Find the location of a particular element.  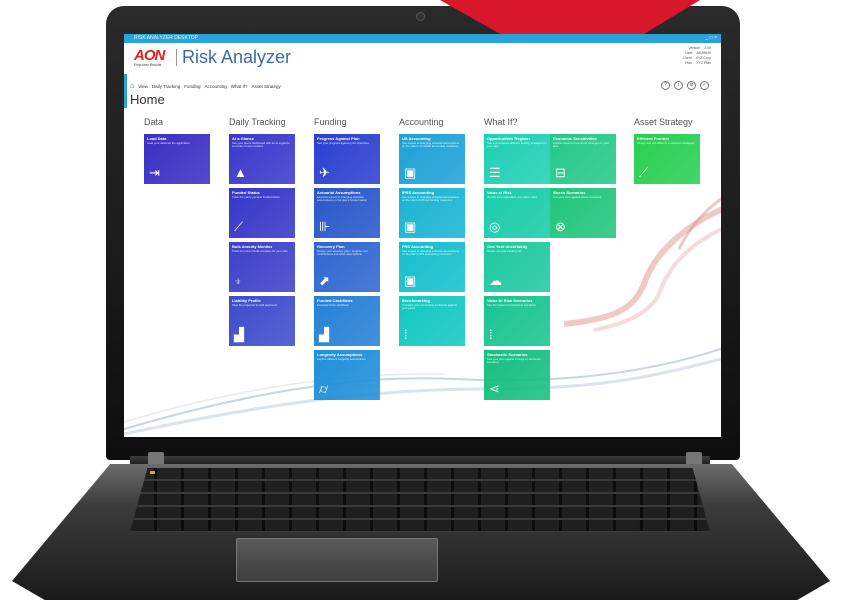

stress-icon: ⊗ is located at coordinates (560, 226).